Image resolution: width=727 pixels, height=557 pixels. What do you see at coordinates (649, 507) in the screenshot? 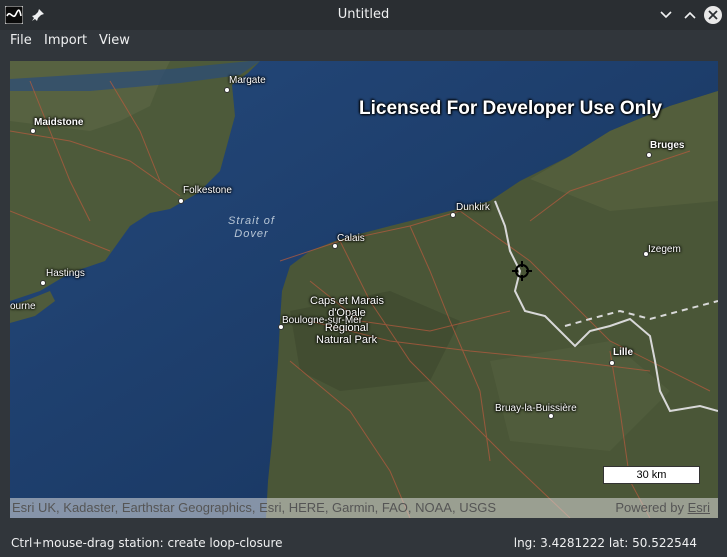
I see `powered-by-label: Powered by` at bounding box center [649, 507].